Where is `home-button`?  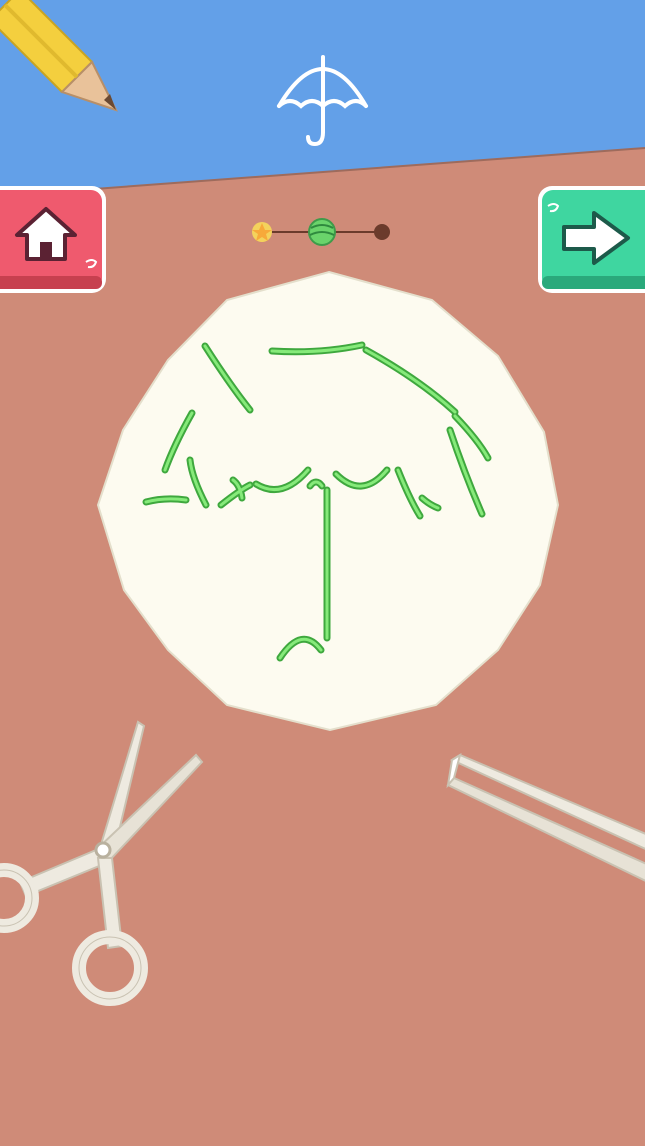
home-button is located at coordinates (53, 239).